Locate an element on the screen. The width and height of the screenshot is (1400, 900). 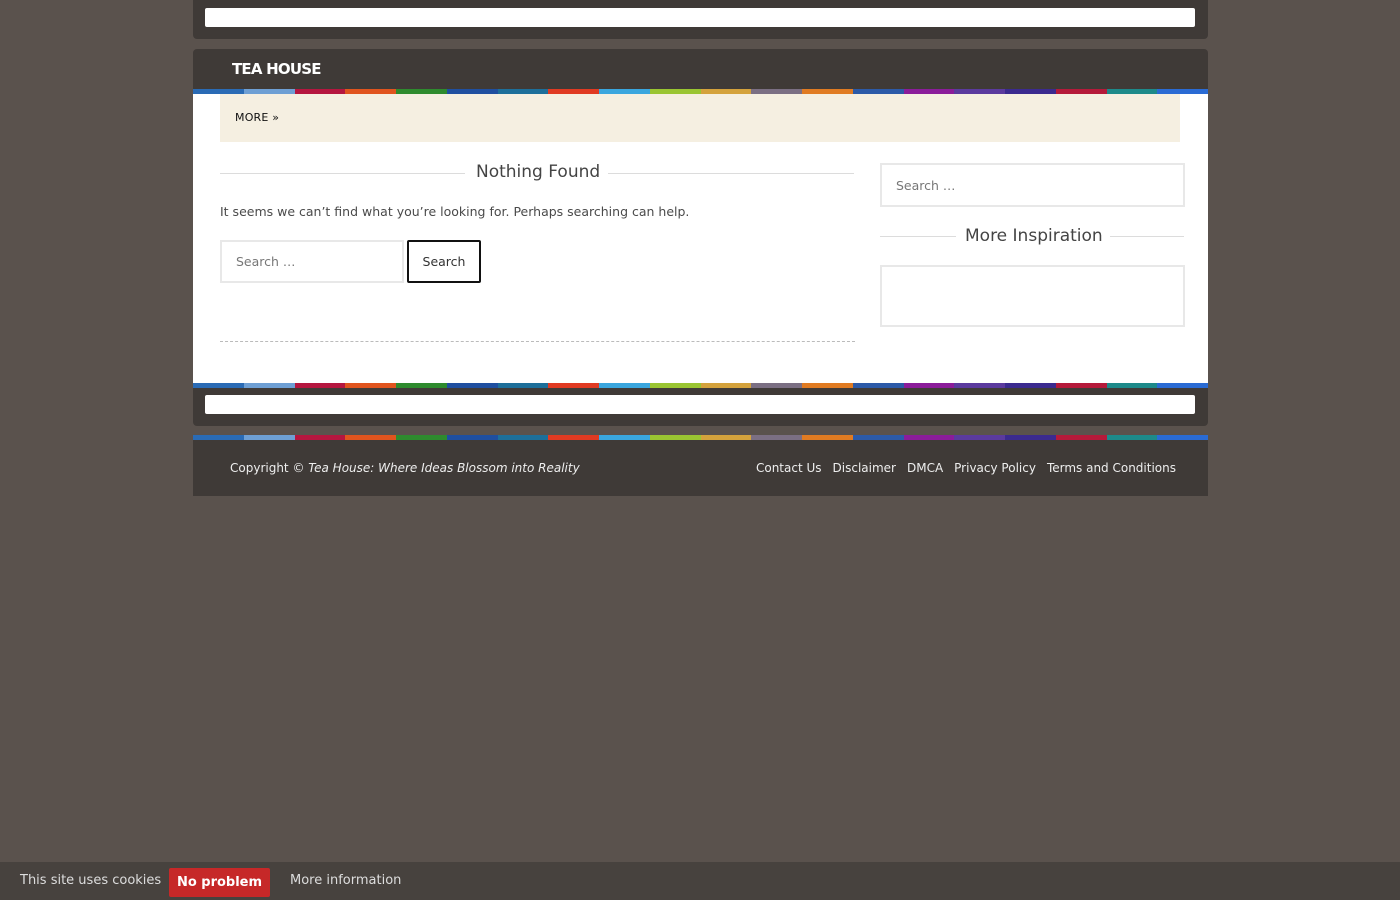
top-strip is located at coordinates (700, 17).